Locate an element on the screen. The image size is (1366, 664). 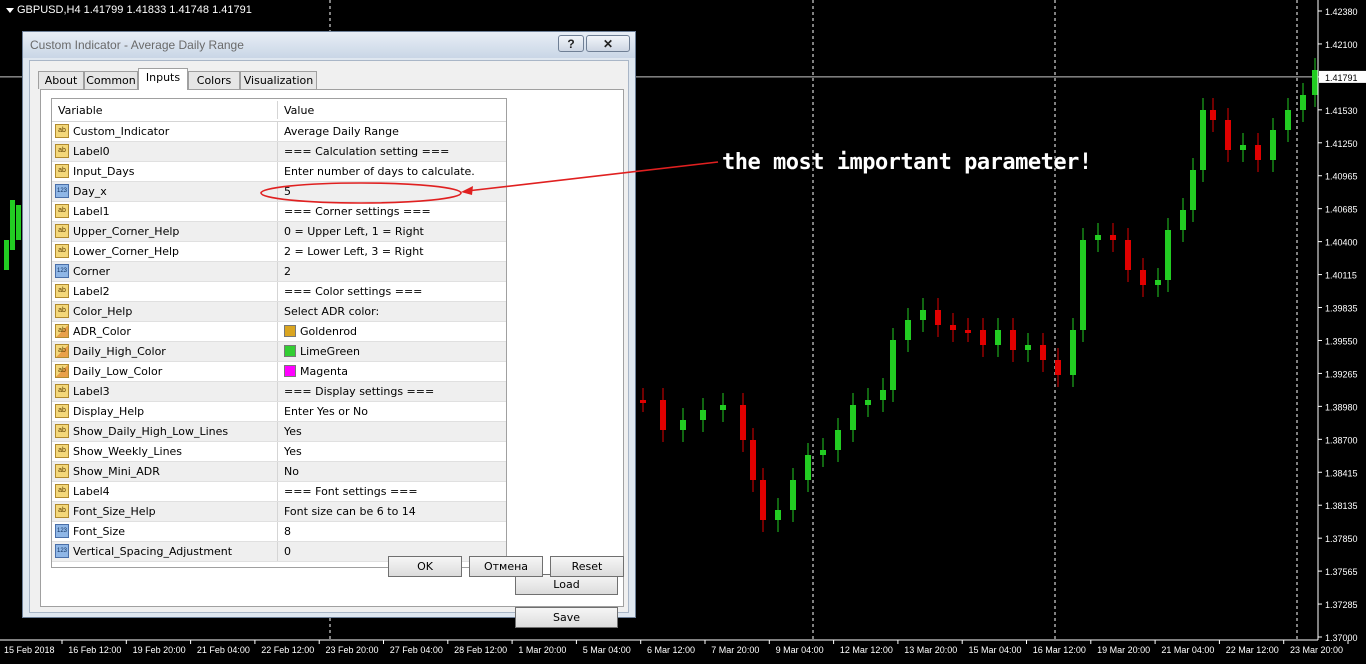
value-cell: Average Daily Range is located at coordinates (341, 131).